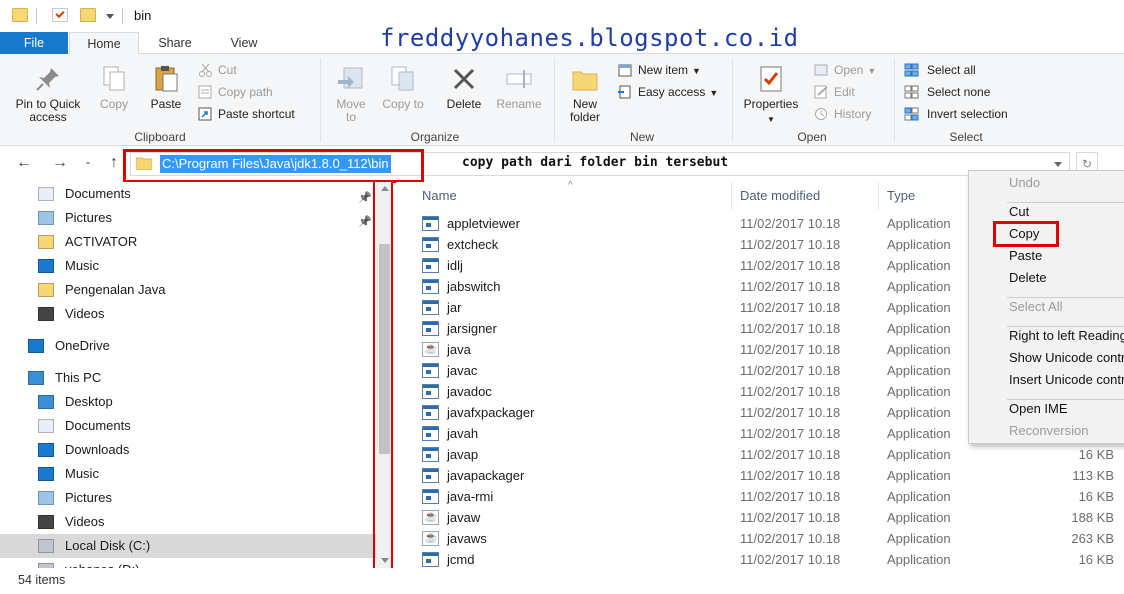 This screenshot has height=594, width=1124. I want to click on menu-item-open-ime: Open IME, so click(1038, 408).